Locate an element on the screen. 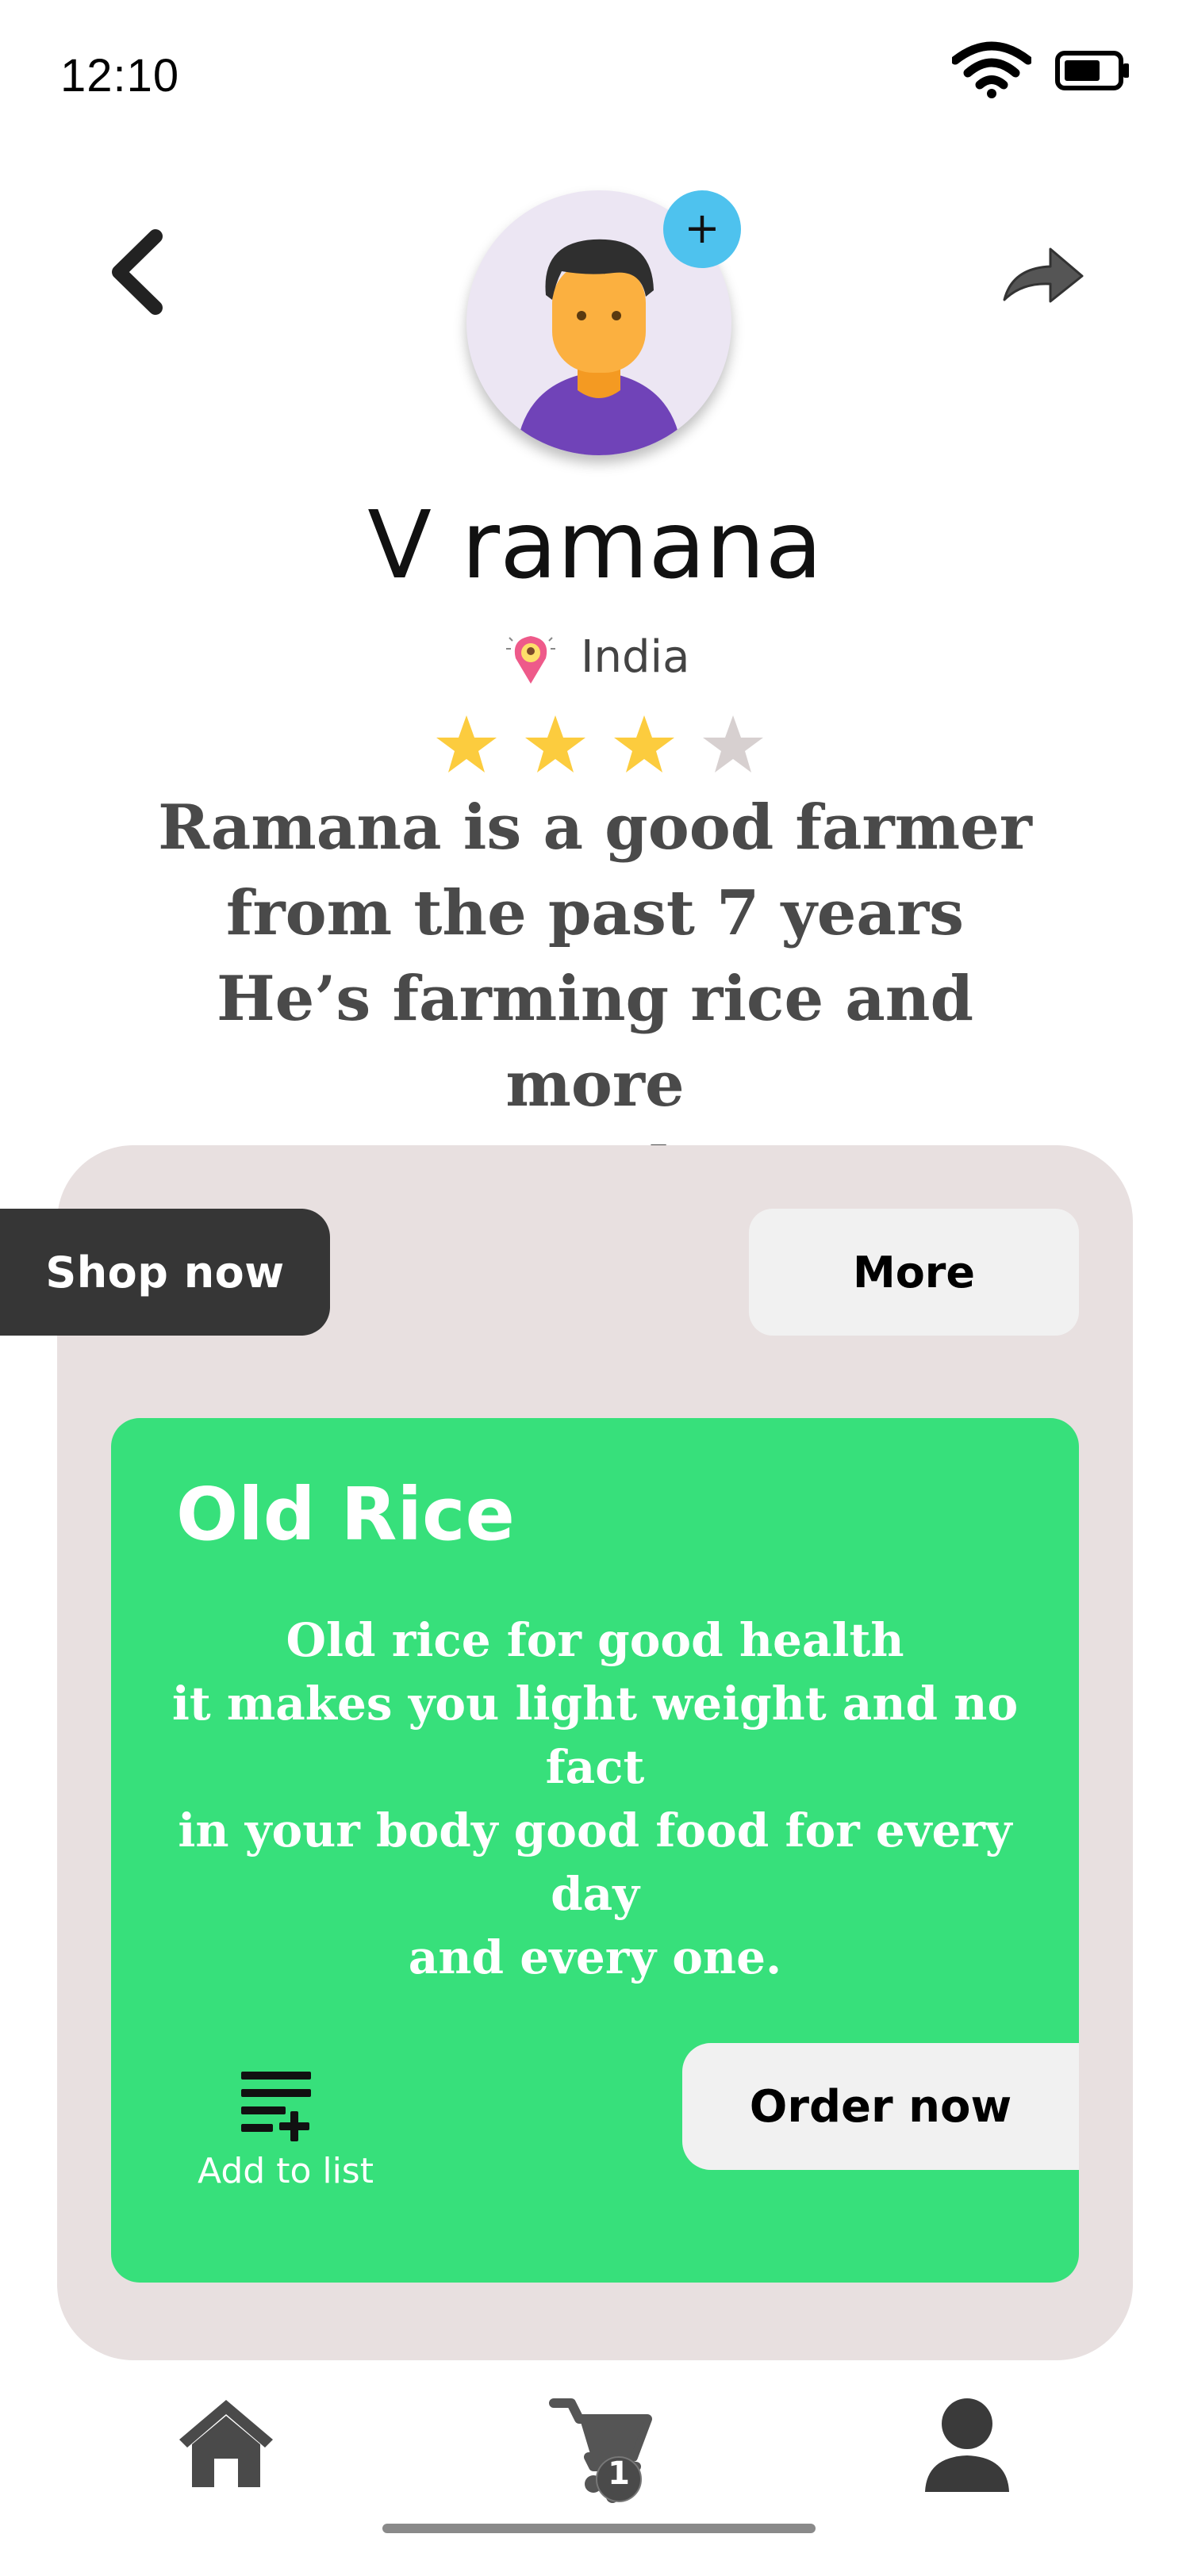 This screenshot has height=2576, width=1190. shop-now-button: Shop now is located at coordinates (165, 1272).